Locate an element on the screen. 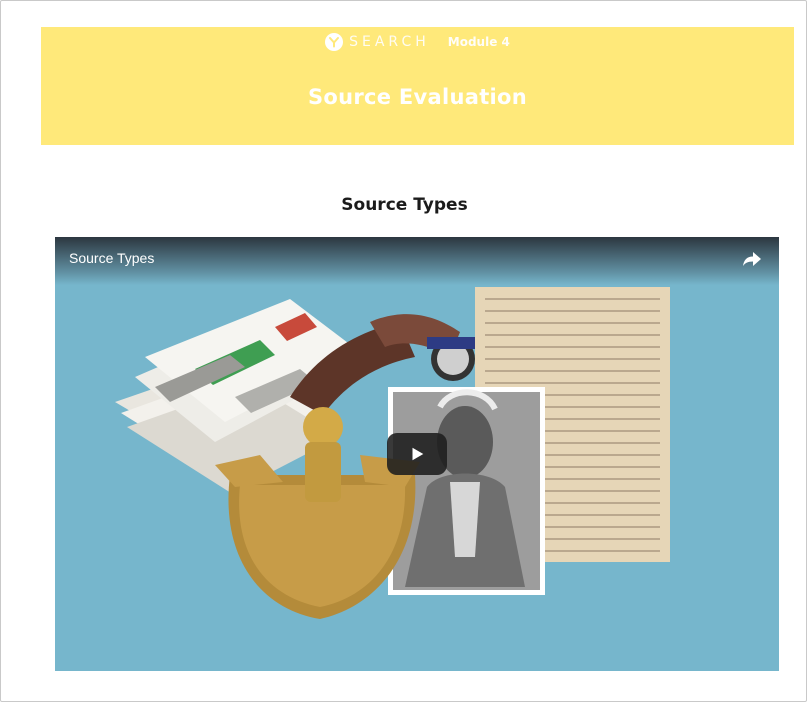 The height and width of the screenshot is (702, 807). play-button is located at coordinates (417, 454).